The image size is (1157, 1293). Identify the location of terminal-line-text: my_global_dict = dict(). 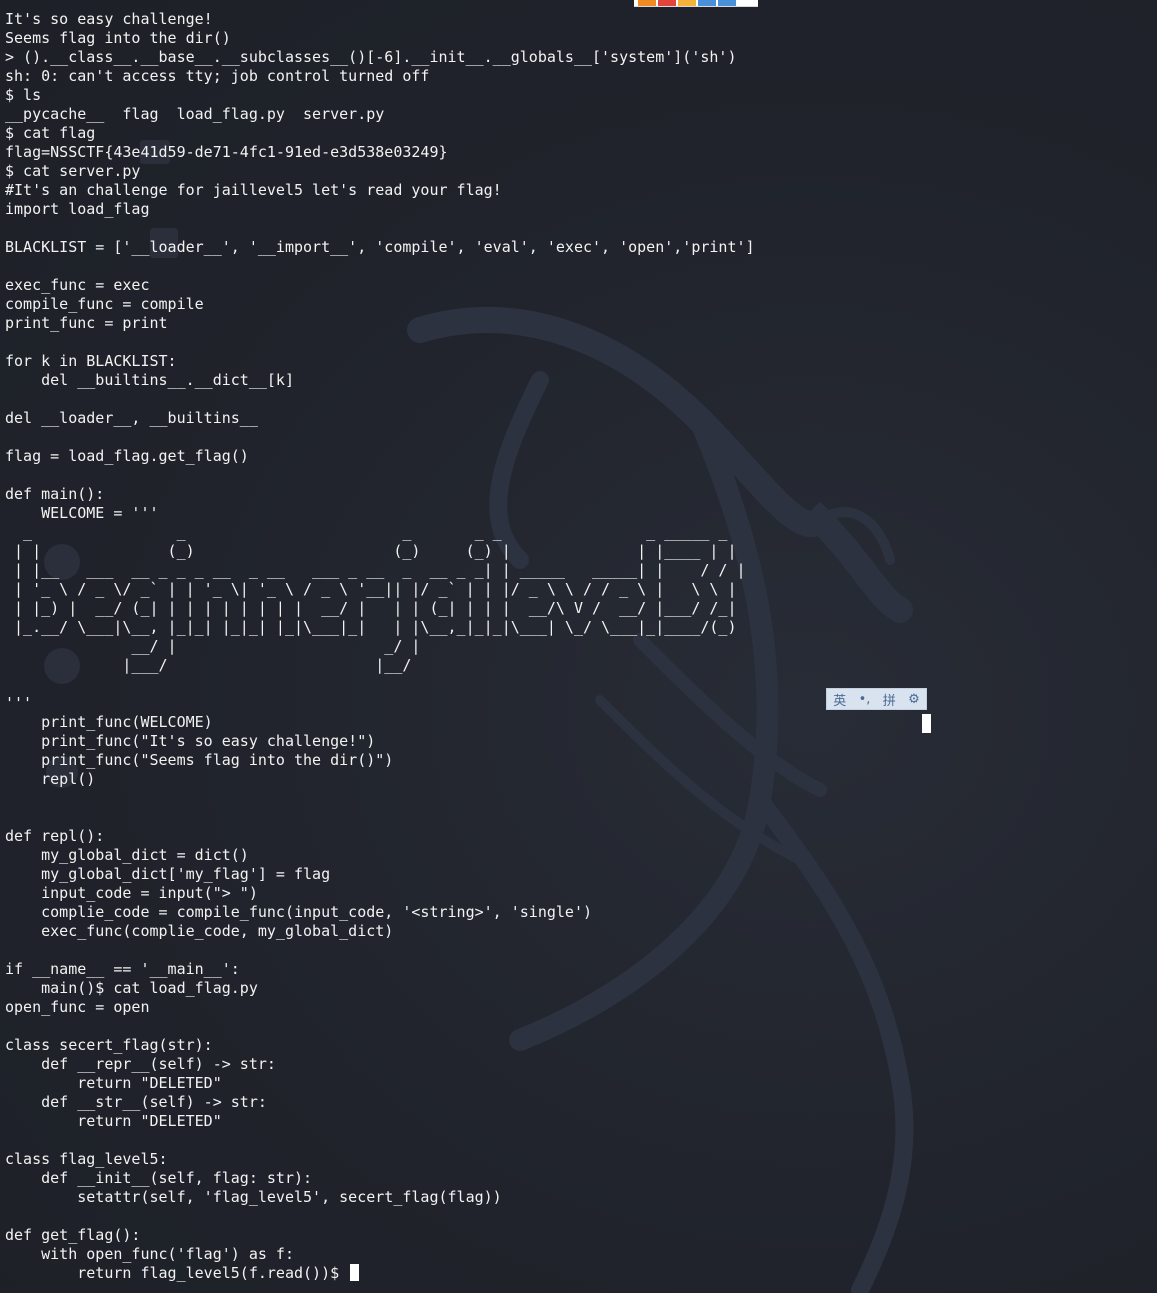
(127, 855).